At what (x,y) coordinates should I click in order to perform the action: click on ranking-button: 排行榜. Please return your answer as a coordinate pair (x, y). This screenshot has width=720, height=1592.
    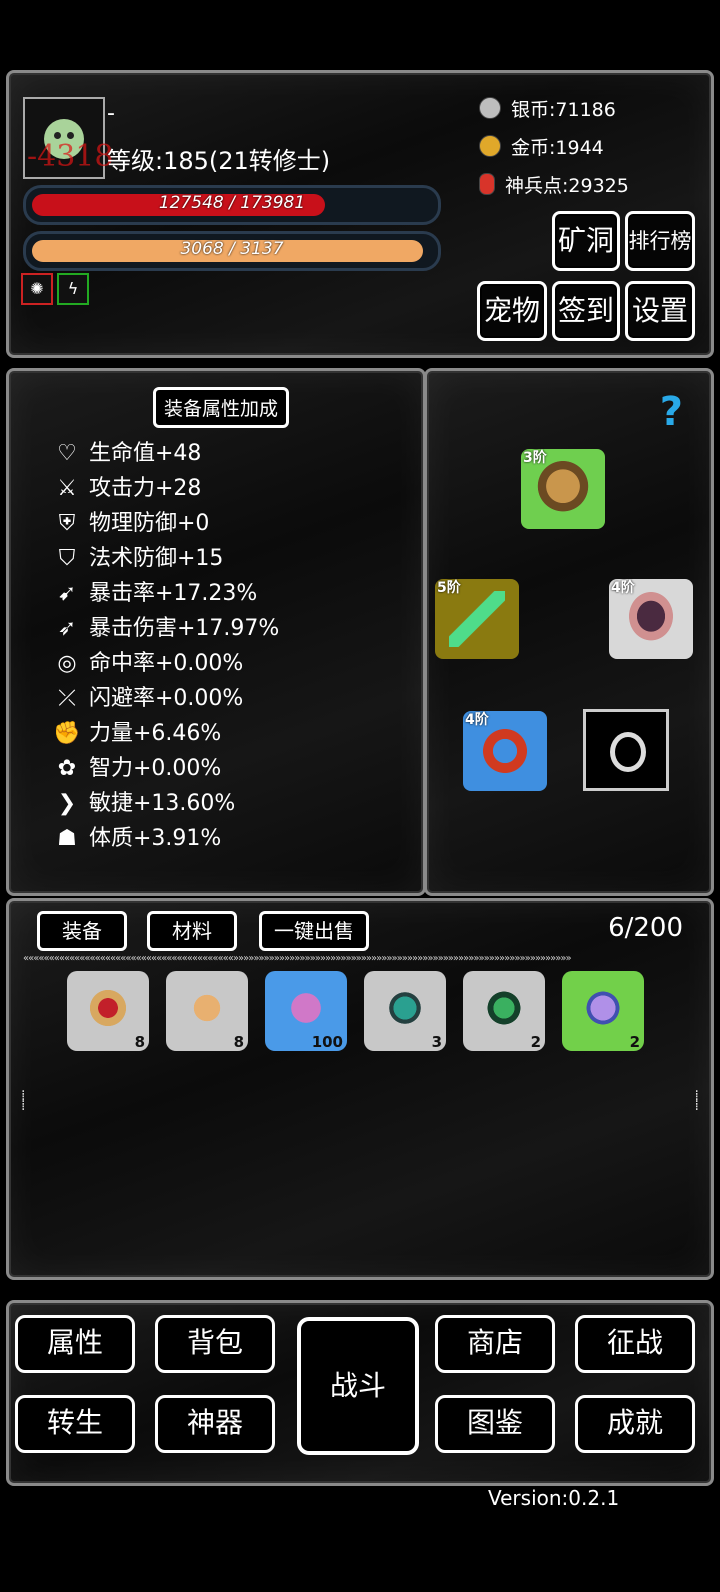
    Looking at the image, I should click on (660, 241).